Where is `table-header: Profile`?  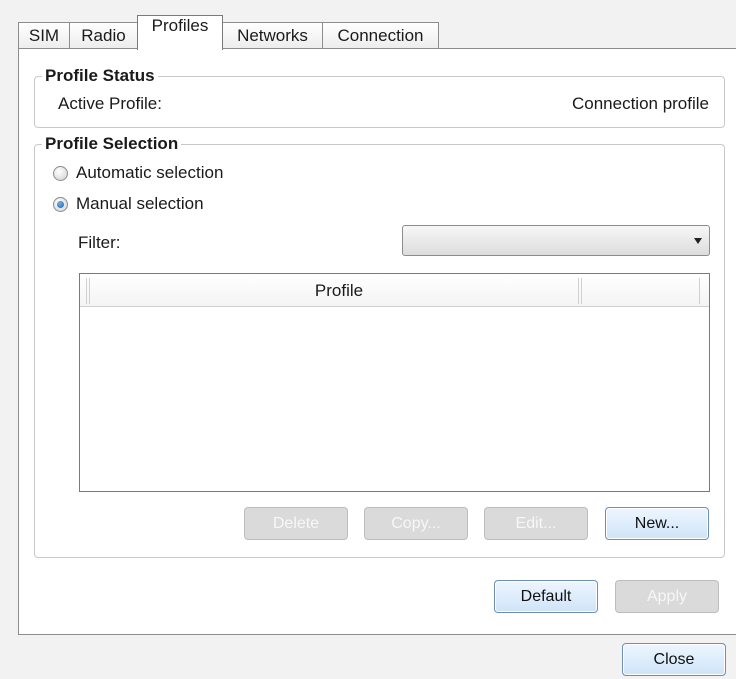
table-header: Profile is located at coordinates (394, 290).